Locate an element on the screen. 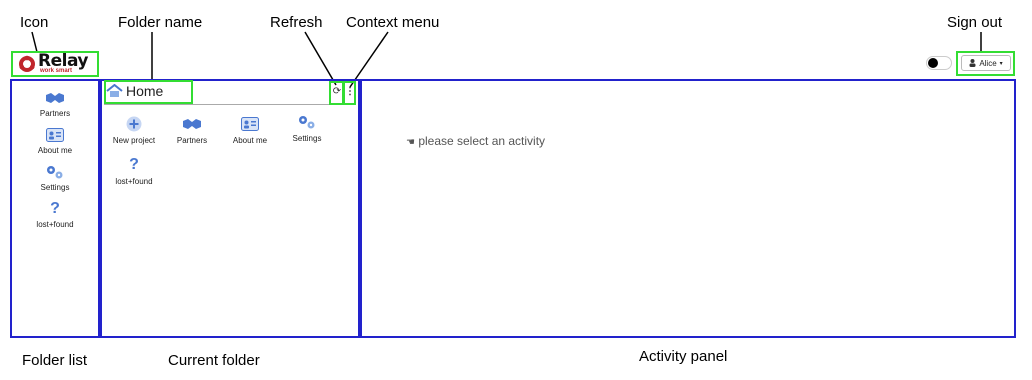 This screenshot has height=380, width=1032. folder-item-partners: Partners is located at coordinates (192, 130).